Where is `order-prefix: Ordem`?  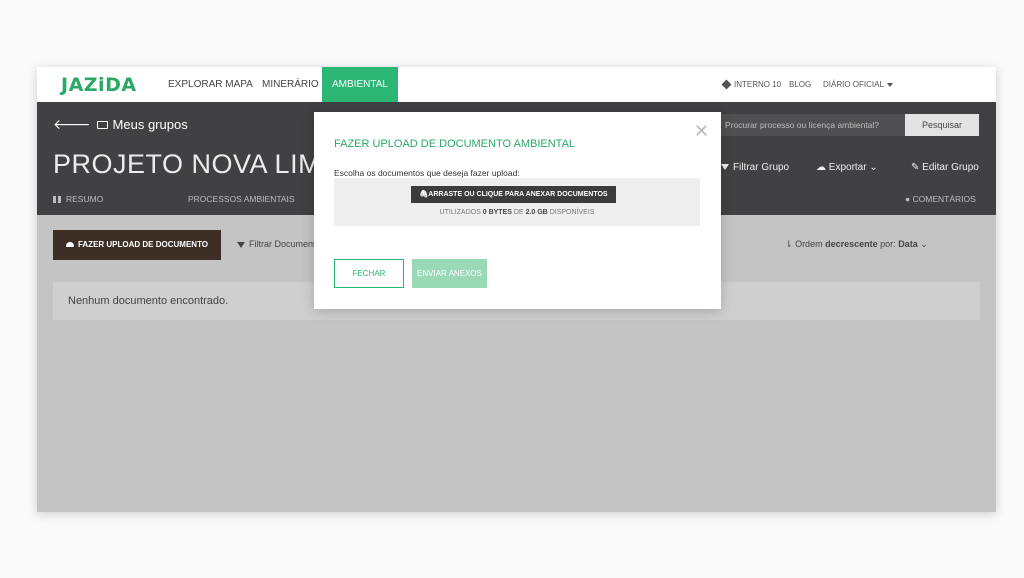 order-prefix: Ordem is located at coordinates (809, 244).